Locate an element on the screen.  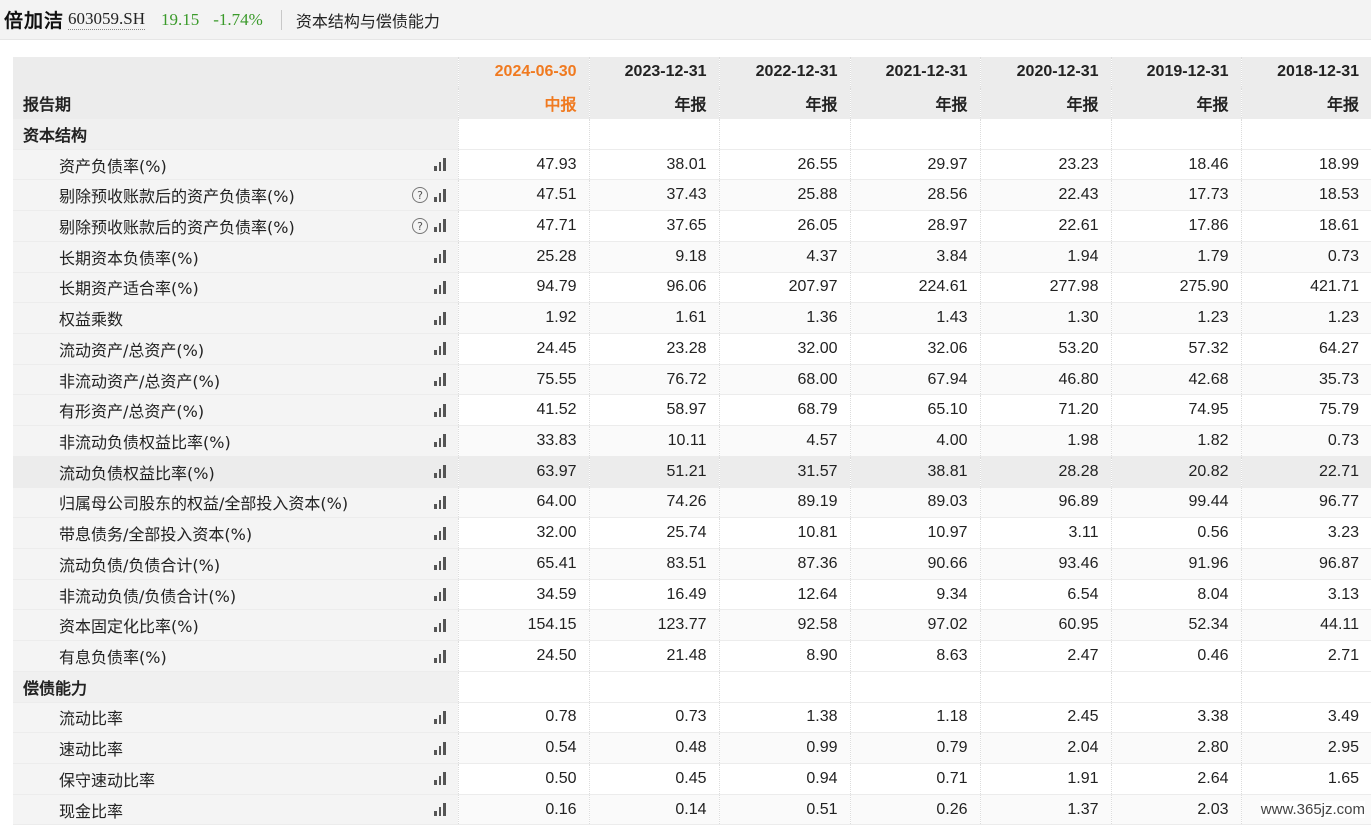
value-cell: 3.13 is located at coordinates (1305, 595).